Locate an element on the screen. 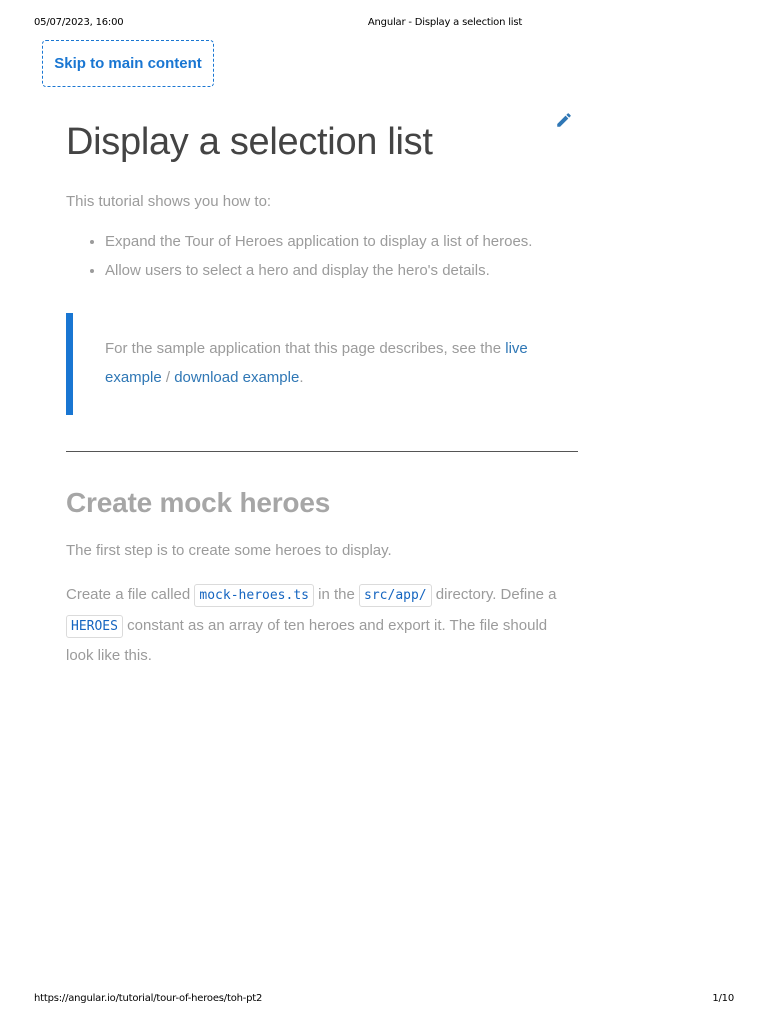 This screenshot has height=1024, width=768. callout-accent-bar is located at coordinates (69, 364).